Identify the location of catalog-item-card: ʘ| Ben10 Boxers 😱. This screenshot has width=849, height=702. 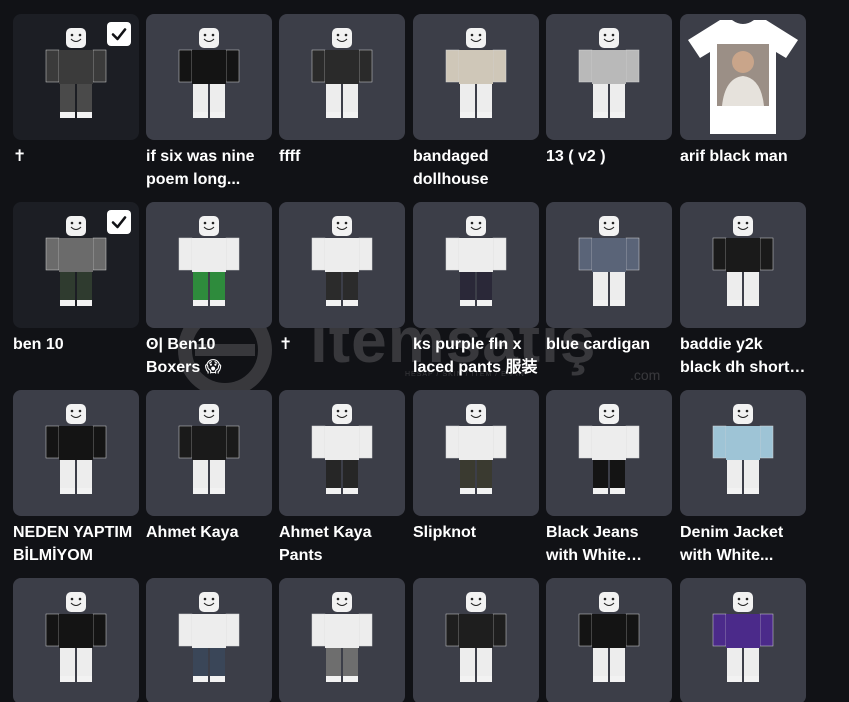
(209, 290).